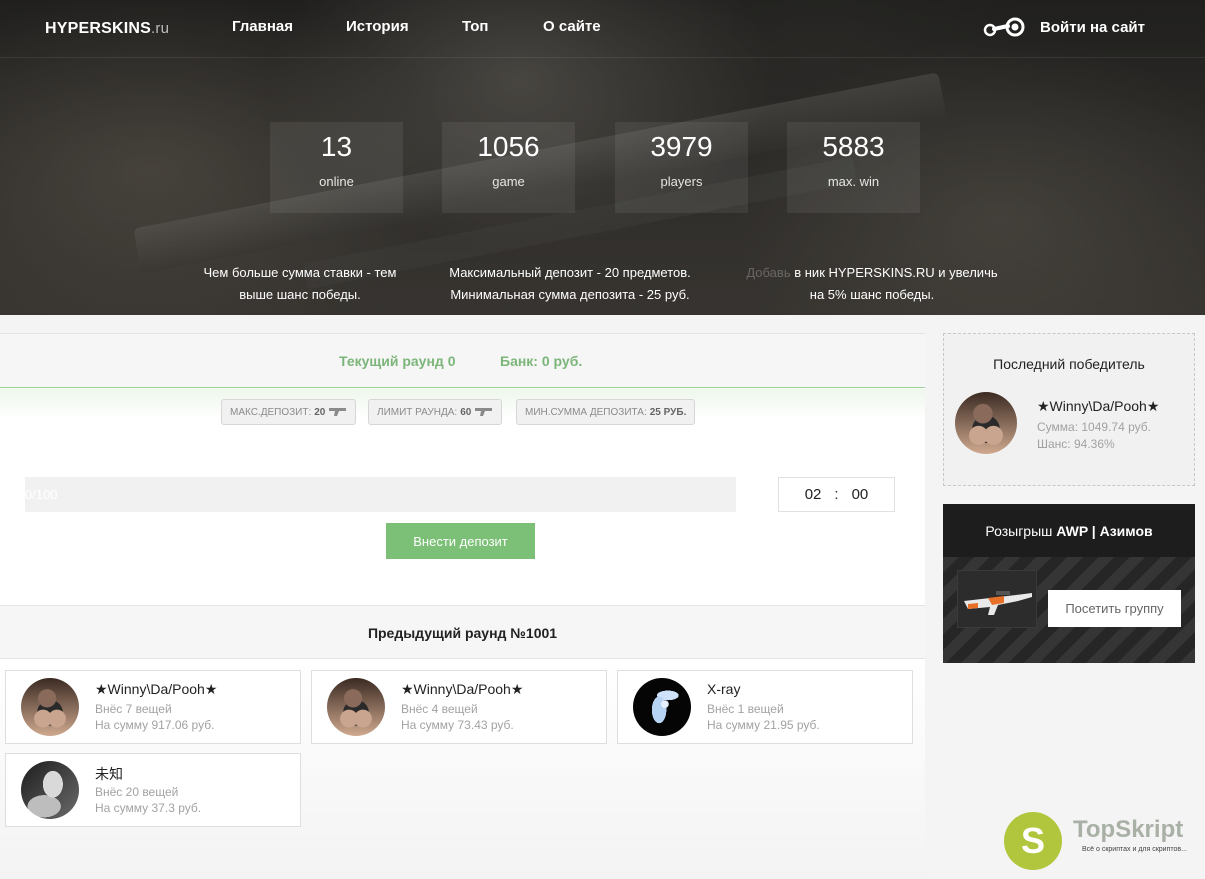  Describe the element at coordinates (336, 167) in the screenshot. I see `stat-online: 13 online` at that location.